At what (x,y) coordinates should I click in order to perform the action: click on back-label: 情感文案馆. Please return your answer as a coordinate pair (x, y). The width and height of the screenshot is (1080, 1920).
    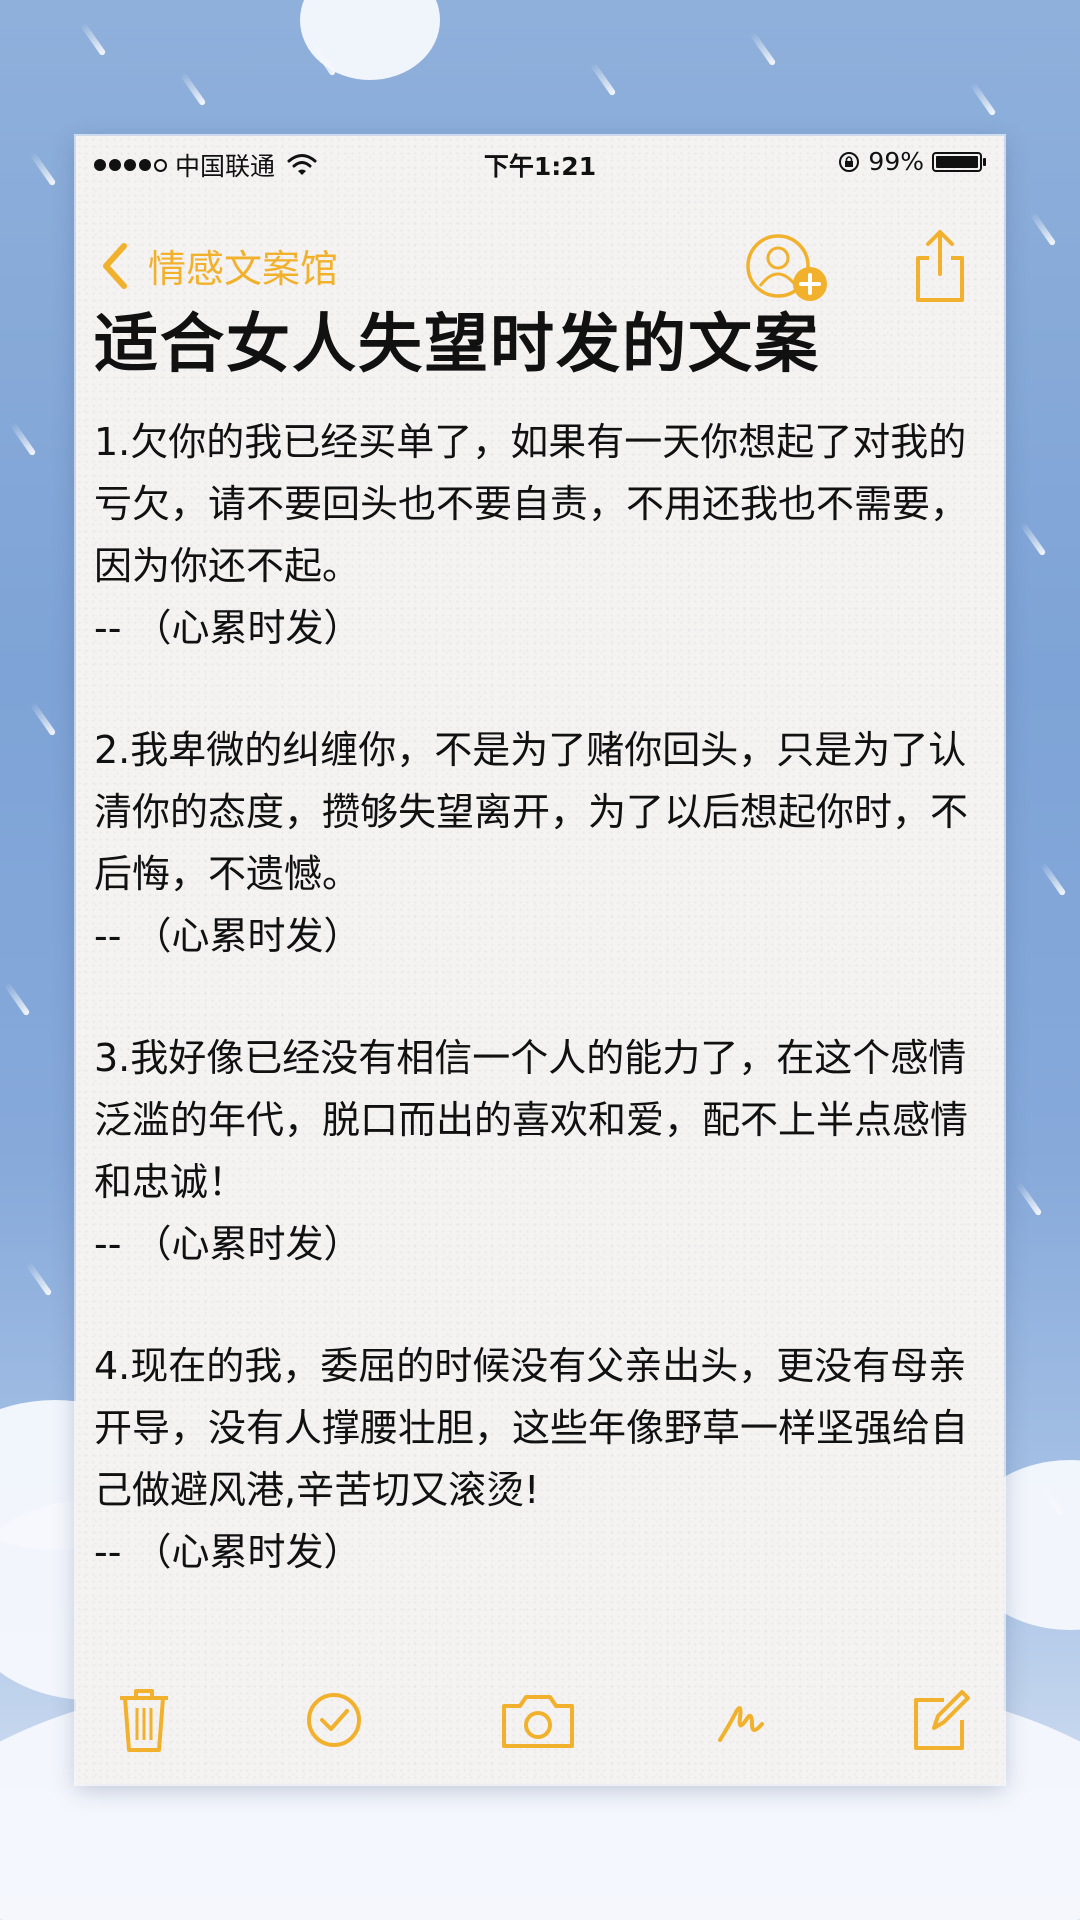
    Looking at the image, I should click on (243, 269).